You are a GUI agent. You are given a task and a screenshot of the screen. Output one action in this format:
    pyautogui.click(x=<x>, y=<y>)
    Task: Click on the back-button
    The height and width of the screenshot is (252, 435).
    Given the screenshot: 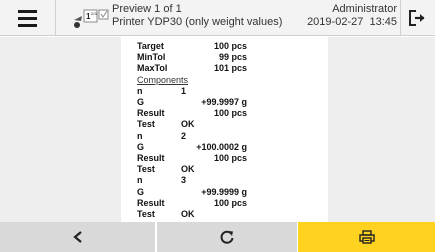 What is the action you would take?
    pyautogui.click(x=77, y=237)
    